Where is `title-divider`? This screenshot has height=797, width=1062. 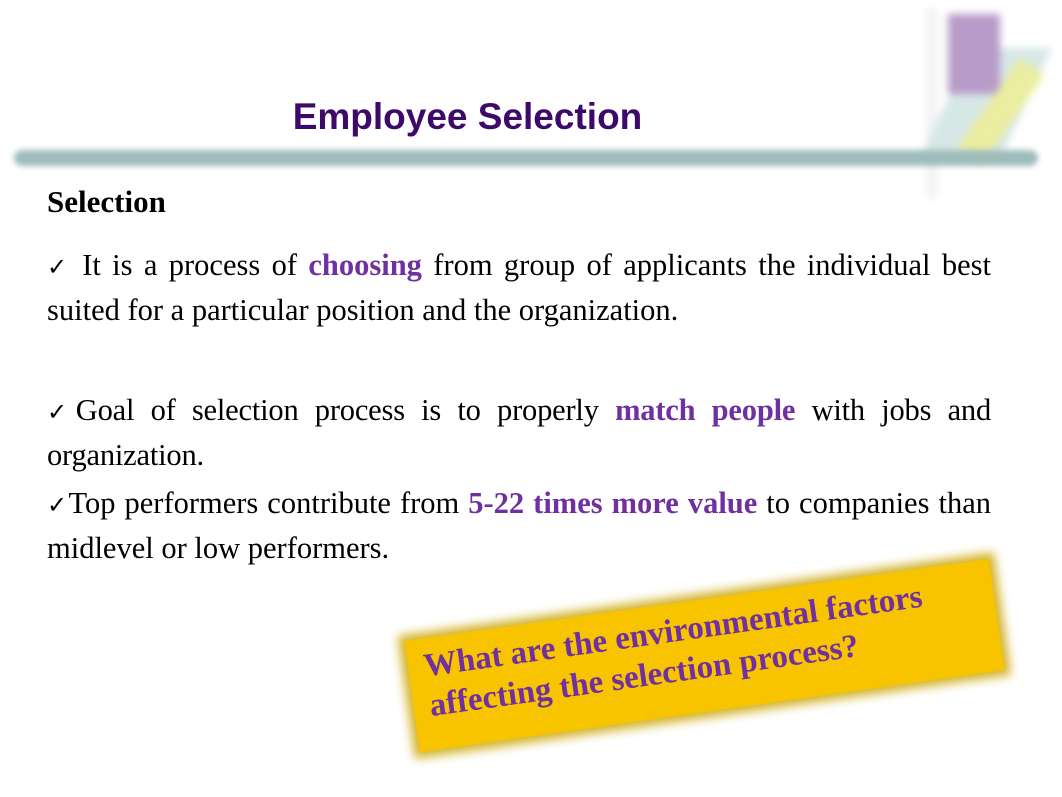 title-divider is located at coordinates (526, 158).